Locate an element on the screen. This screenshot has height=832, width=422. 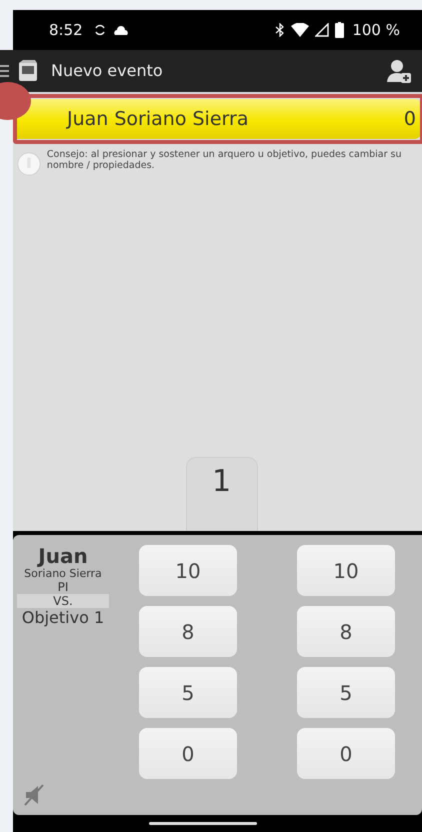
home-indicator is located at coordinates (202, 824).